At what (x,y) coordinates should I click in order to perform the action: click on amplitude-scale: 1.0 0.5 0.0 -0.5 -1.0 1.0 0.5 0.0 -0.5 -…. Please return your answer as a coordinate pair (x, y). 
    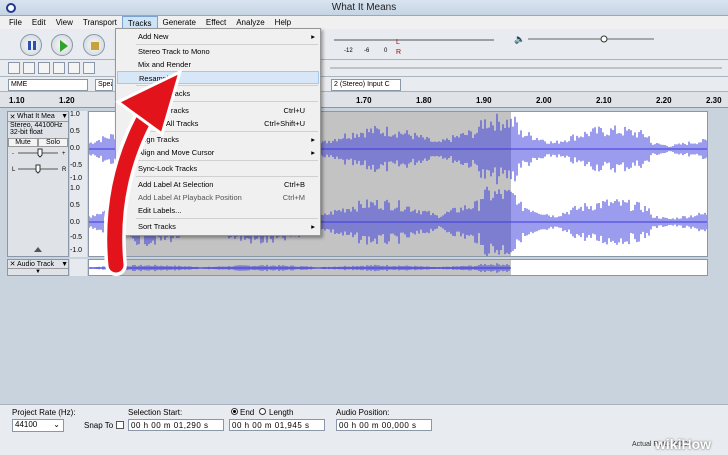
    Looking at the image, I should click on (78, 184).